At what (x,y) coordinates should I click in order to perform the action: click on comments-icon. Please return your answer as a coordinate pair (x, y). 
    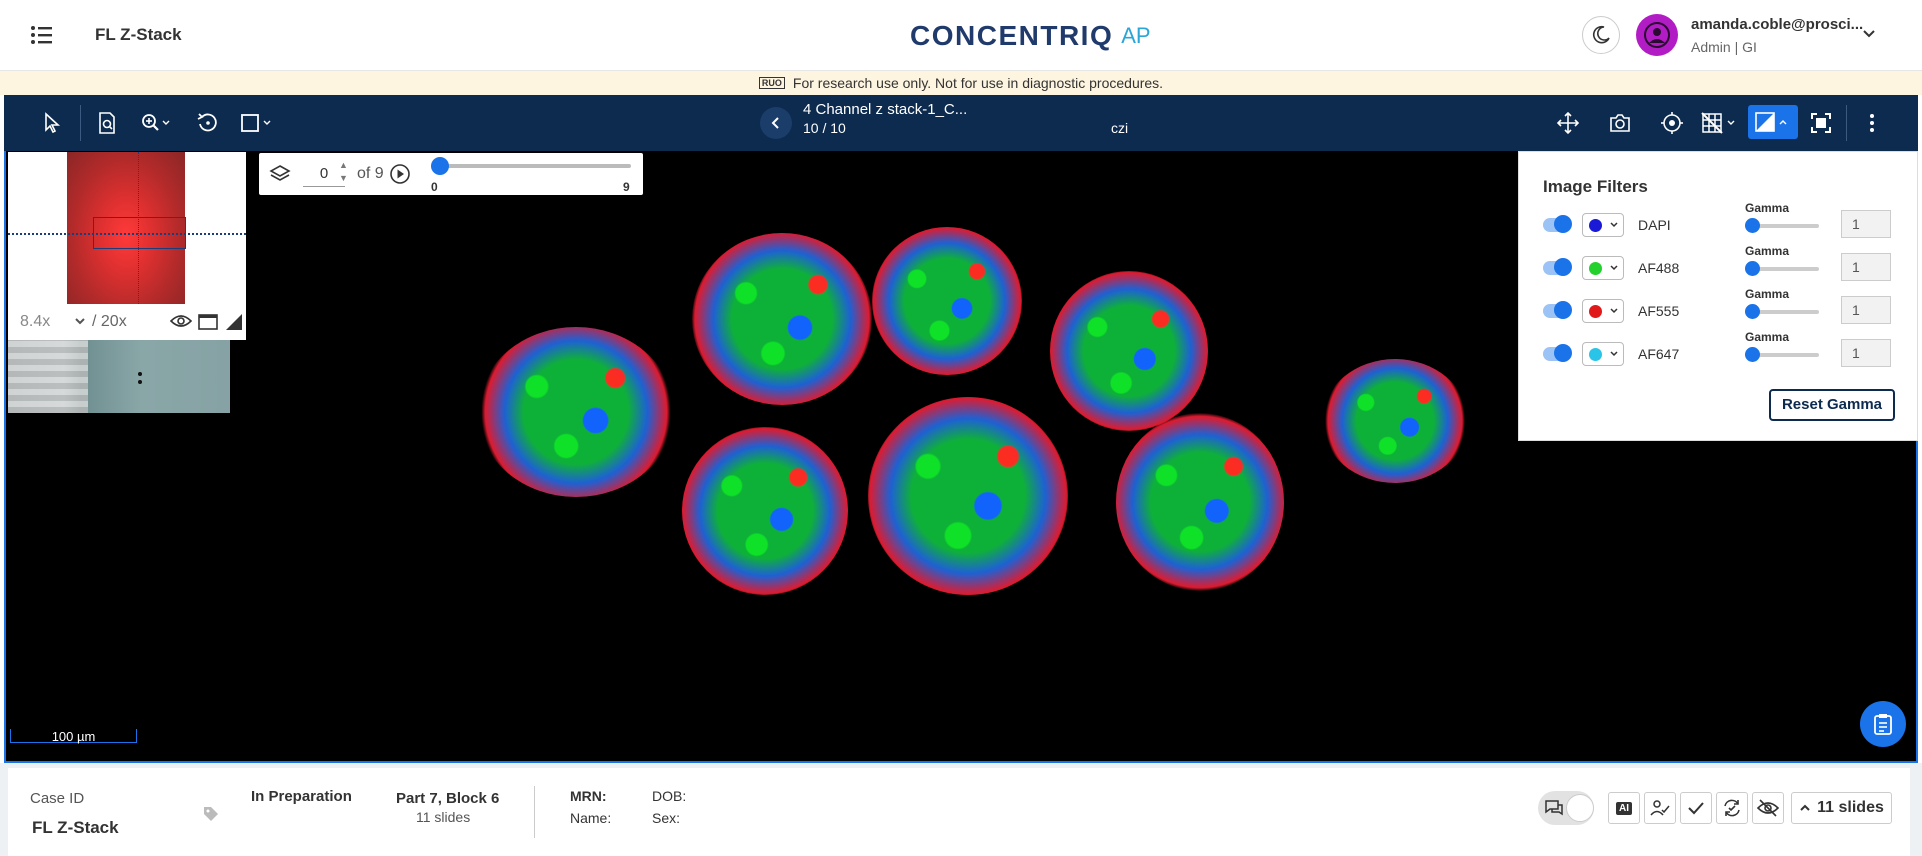
    Looking at the image, I should click on (1554, 808).